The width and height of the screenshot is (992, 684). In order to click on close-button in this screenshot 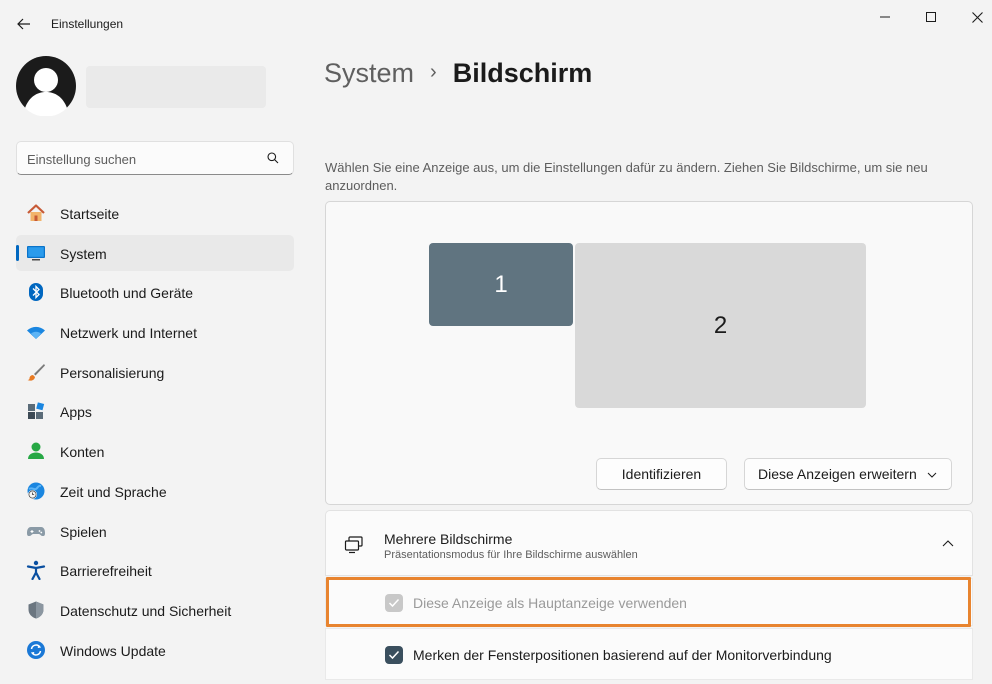, I will do `click(977, 17)`.